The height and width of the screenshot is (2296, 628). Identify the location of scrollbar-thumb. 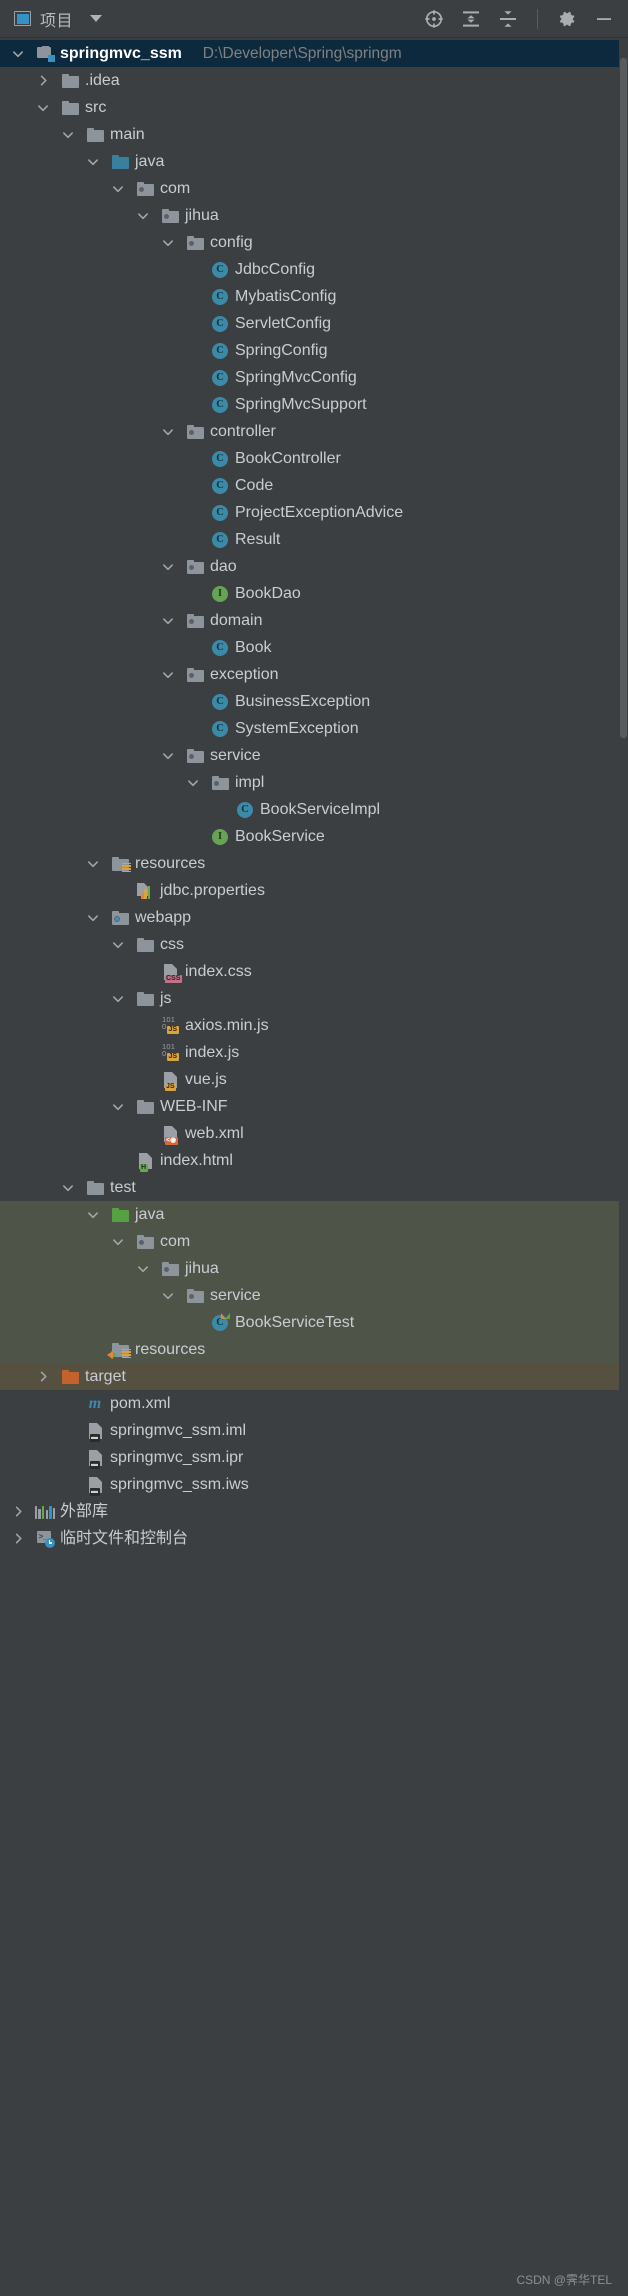
(623, 398).